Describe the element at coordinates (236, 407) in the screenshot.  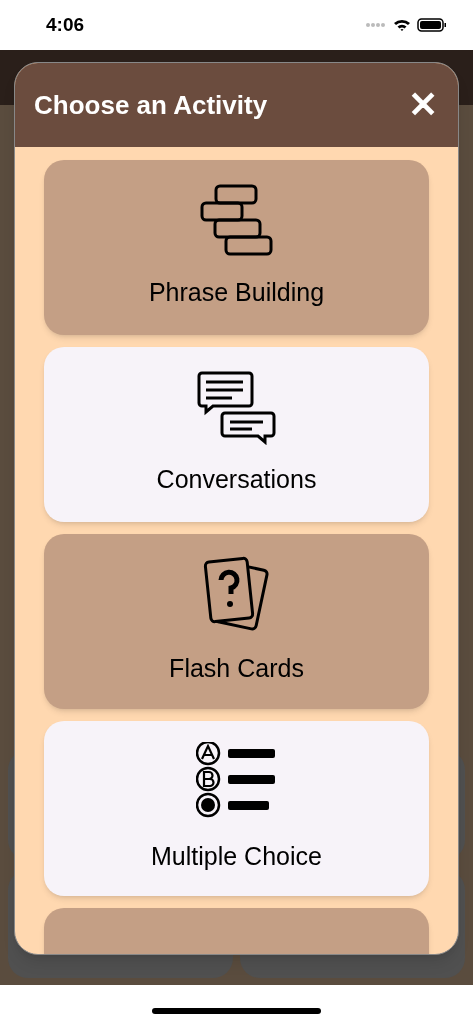
I see `chat-bubbles-icon` at that location.